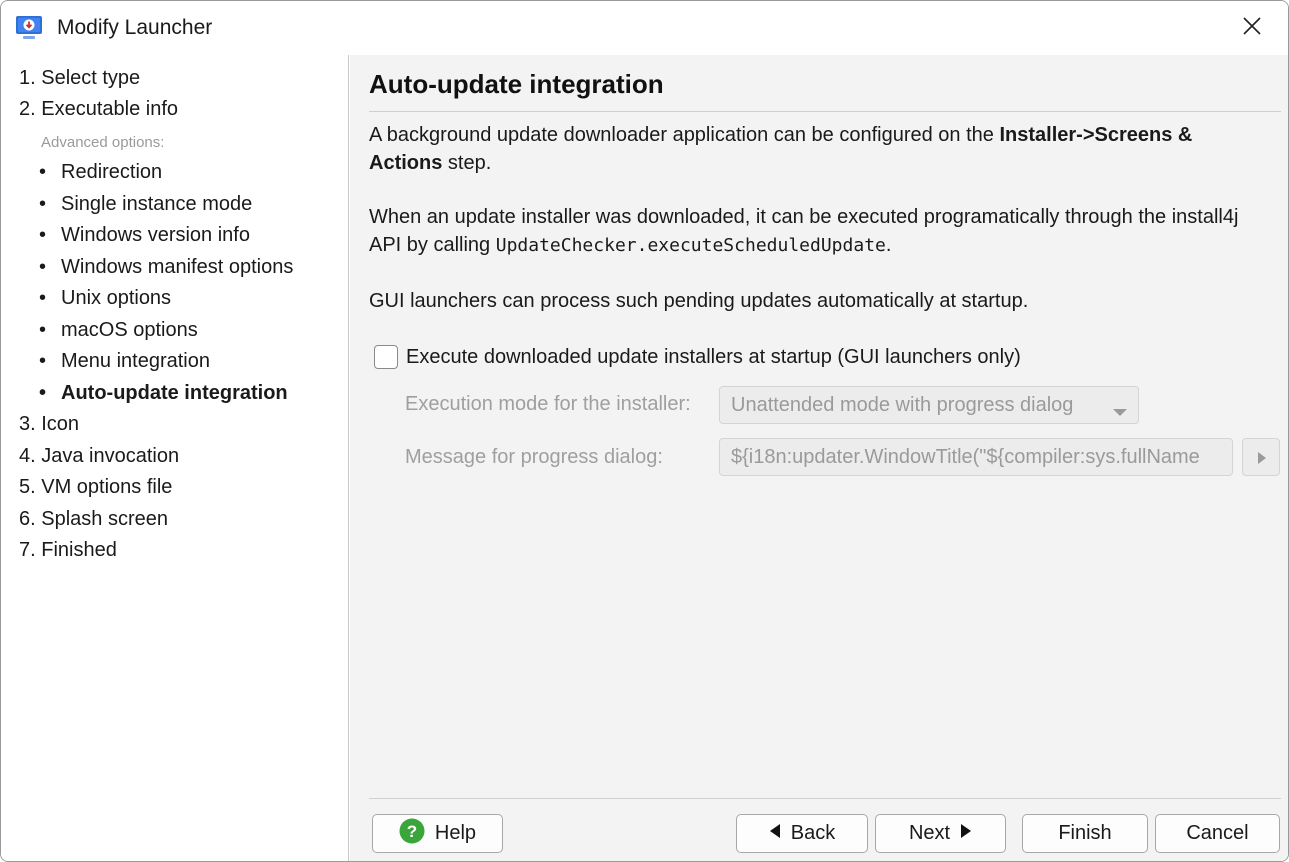 The image size is (1289, 862). I want to click on execution-mode-select: Unattended mode with progress dialog, so click(929, 405).